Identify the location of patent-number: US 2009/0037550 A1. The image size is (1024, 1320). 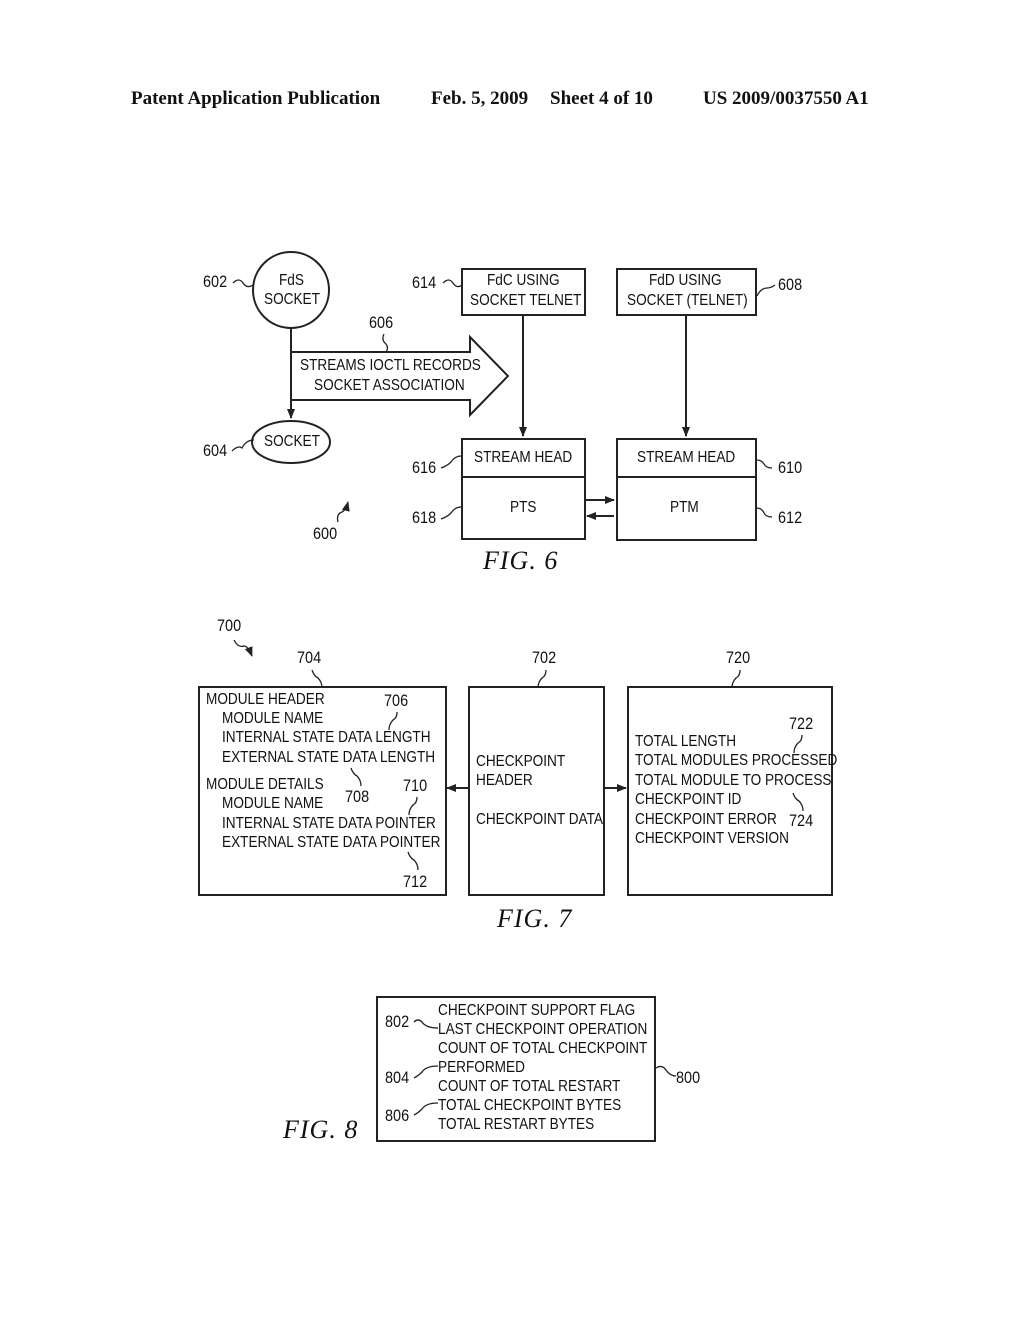
(786, 98).